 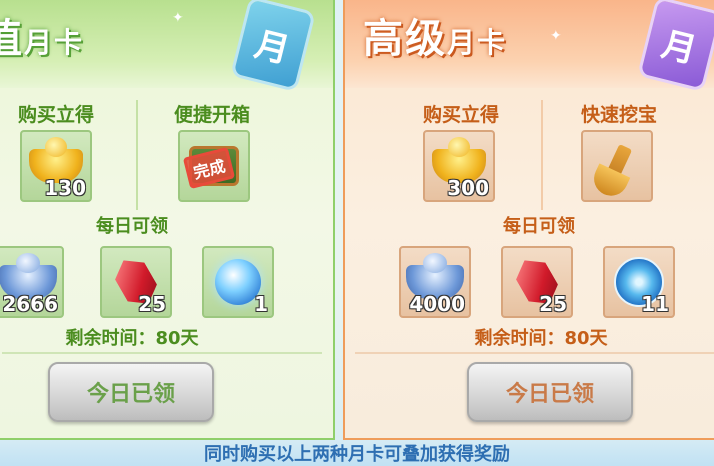 What do you see at coordinates (639, 282) in the screenshot?
I see `daily-item-tile: 11` at bounding box center [639, 282].